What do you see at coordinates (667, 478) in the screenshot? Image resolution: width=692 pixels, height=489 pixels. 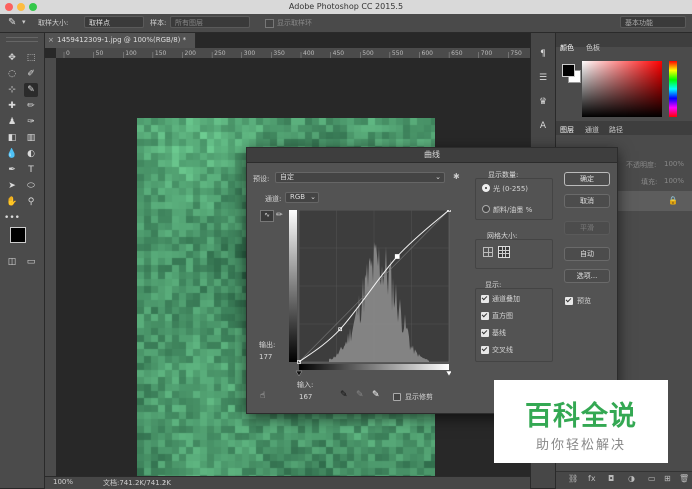 I see `new-layer-icon: ⊞` at bounding box center [667, 478].